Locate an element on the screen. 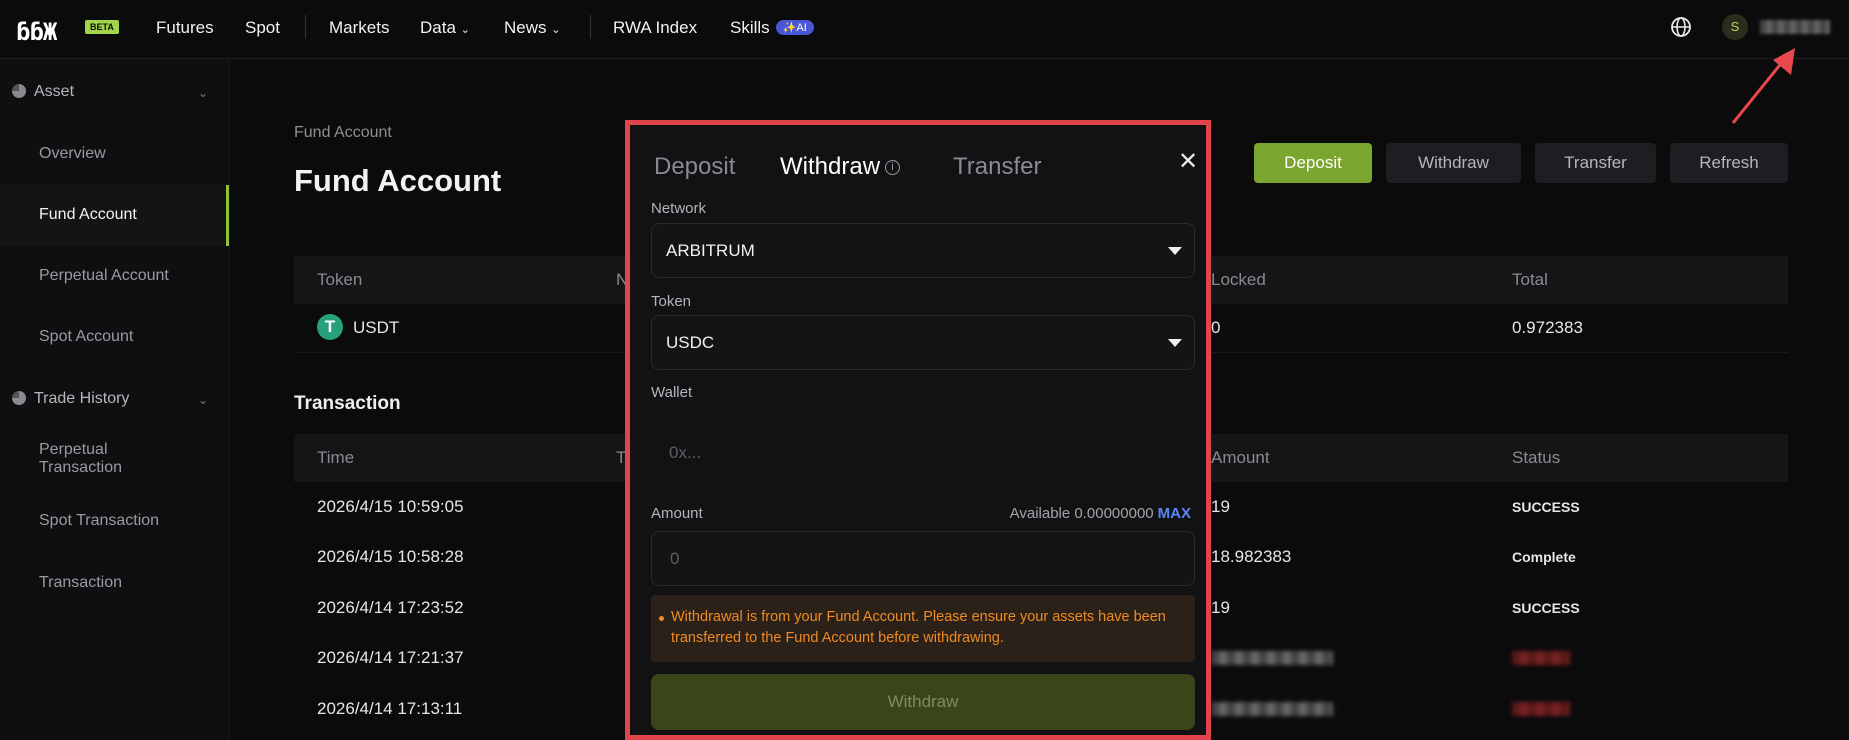 The height and width of the screenshot is (740, 1849). tx-time: 2026/4/14 17:13:11 is located at coordinates (390, 708).